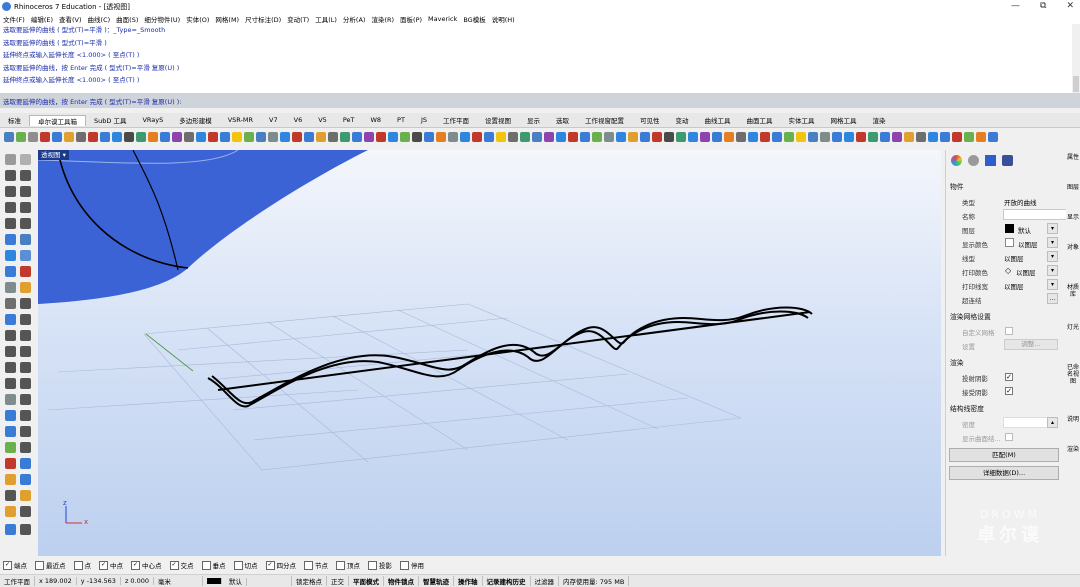 The width and height of the screenshot is (1080, 587). Describe the element at coordinates (10, 271) in the screenshot. I see `box-icon` at that location.